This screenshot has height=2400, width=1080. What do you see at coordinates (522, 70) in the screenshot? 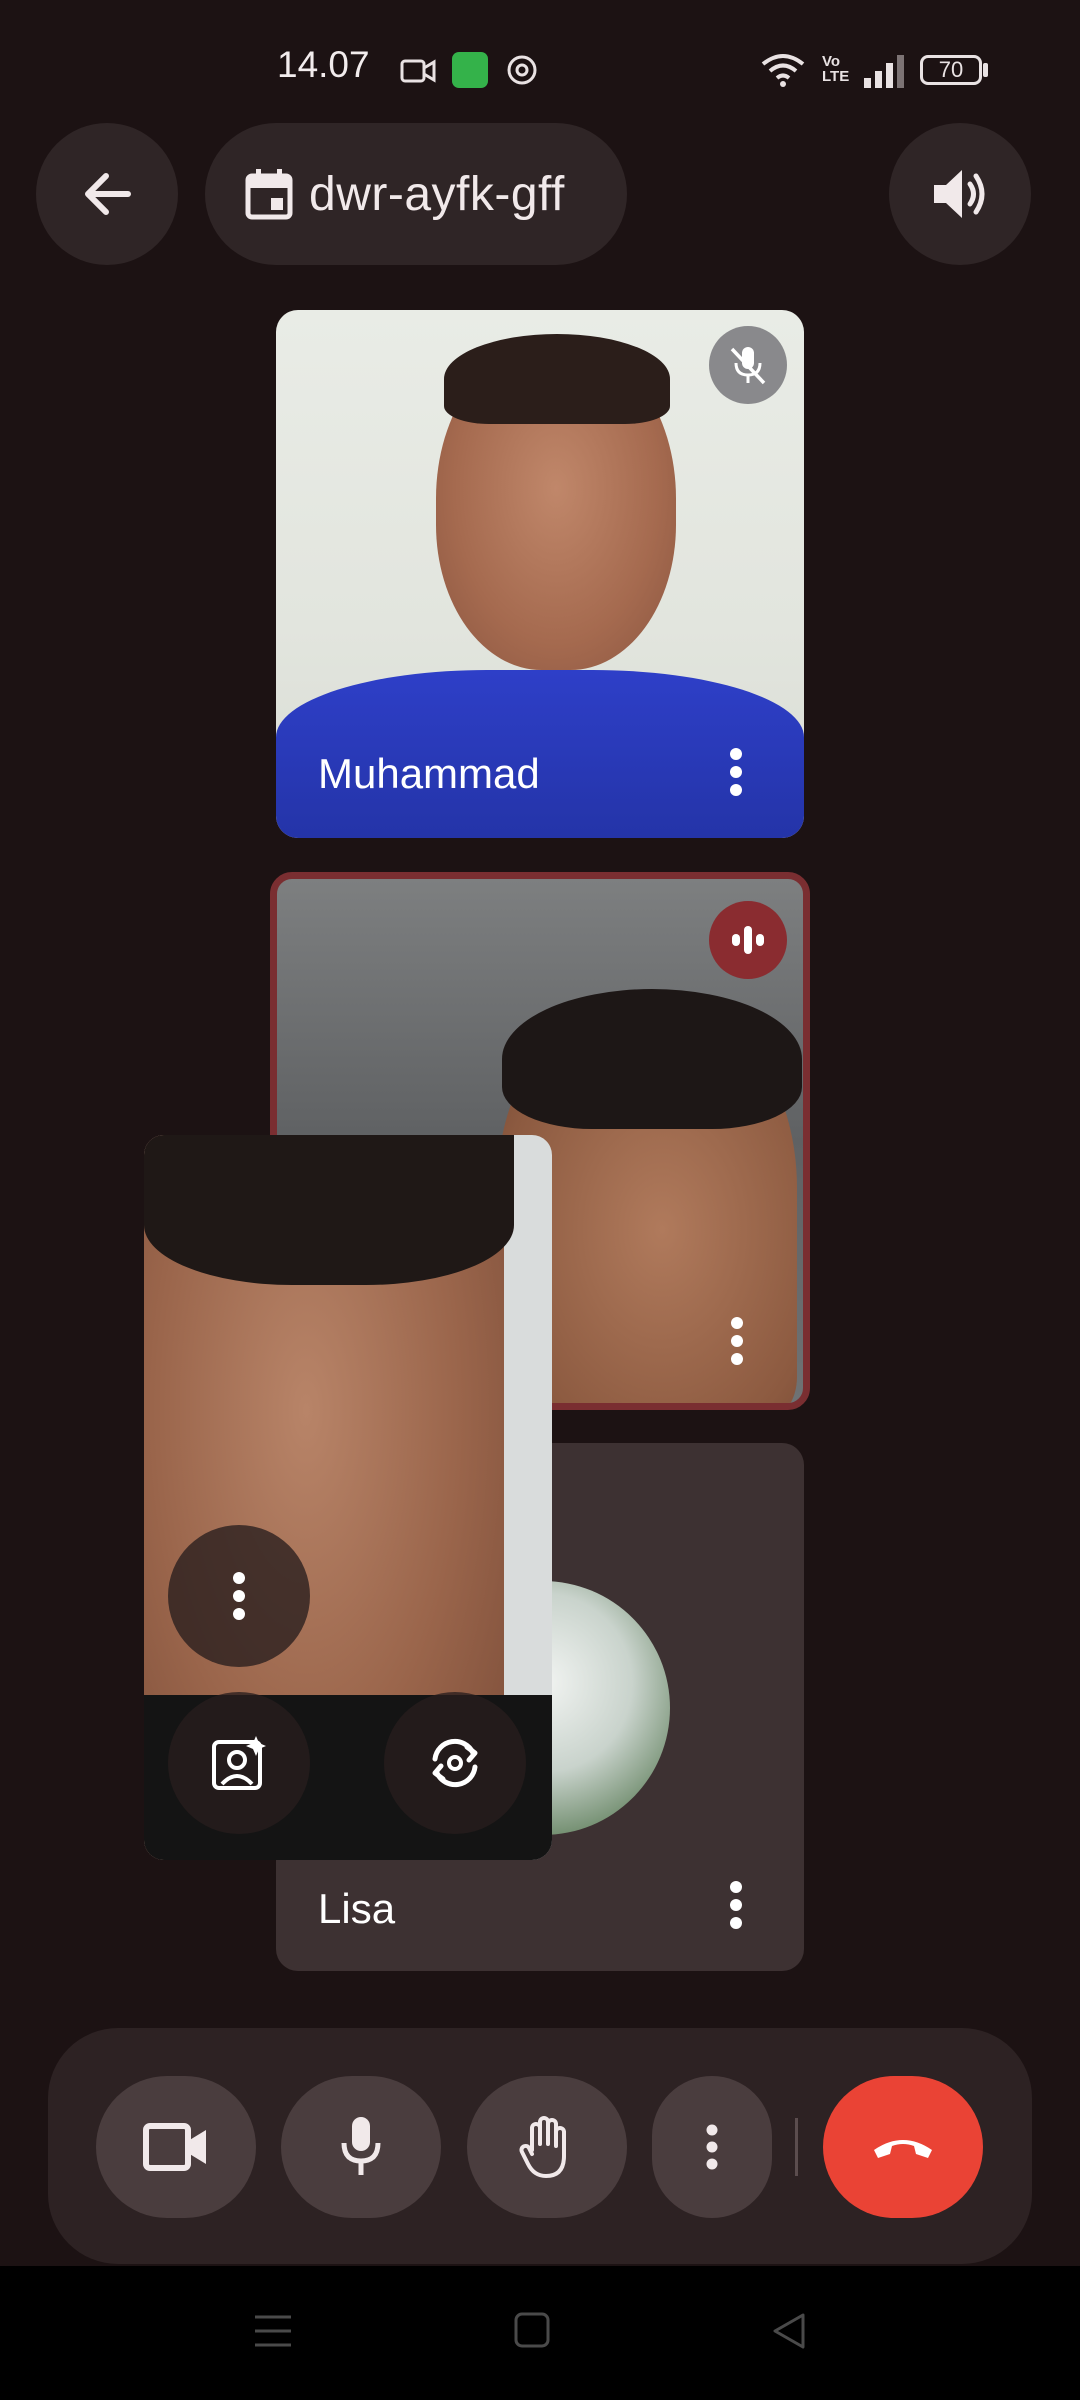
I see `chrome-icon` at bounding box center [522, 70].